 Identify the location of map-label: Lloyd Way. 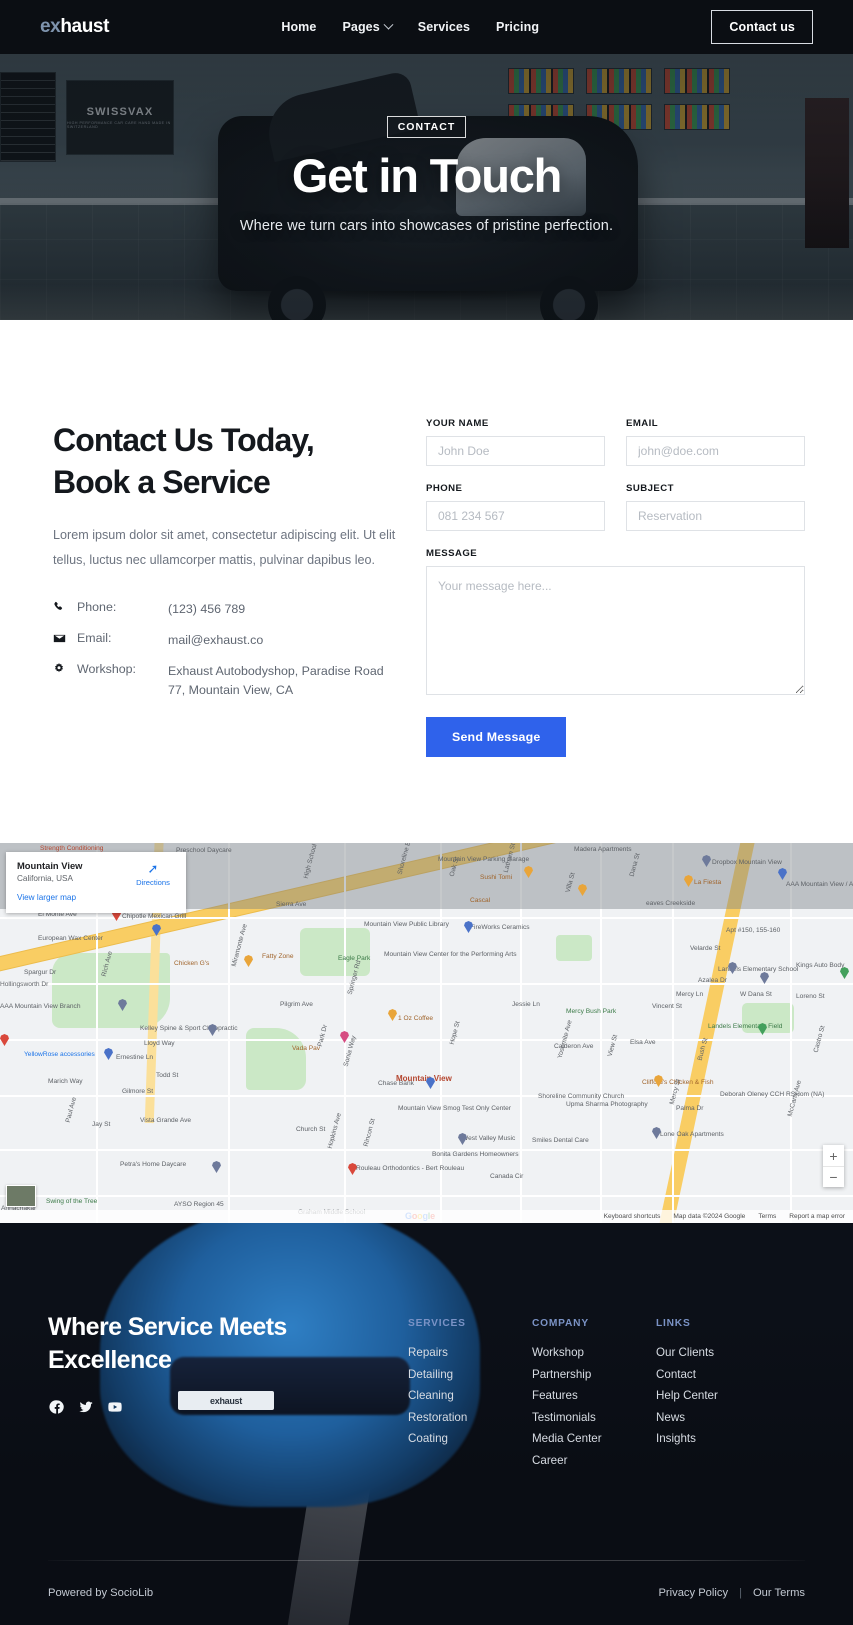
(159, 1043).